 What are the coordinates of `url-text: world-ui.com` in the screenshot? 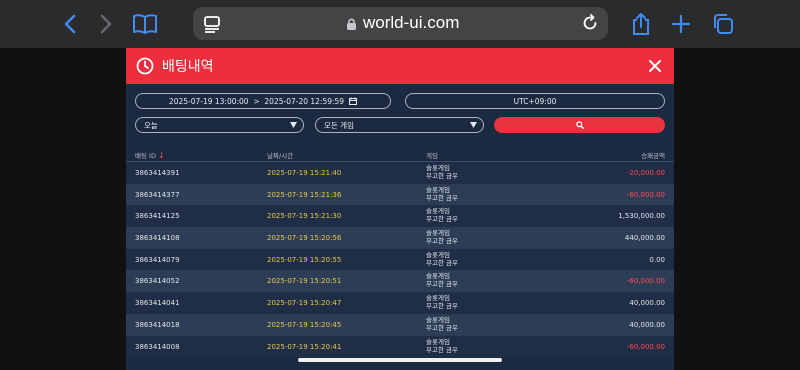 It's located at (411, 22).